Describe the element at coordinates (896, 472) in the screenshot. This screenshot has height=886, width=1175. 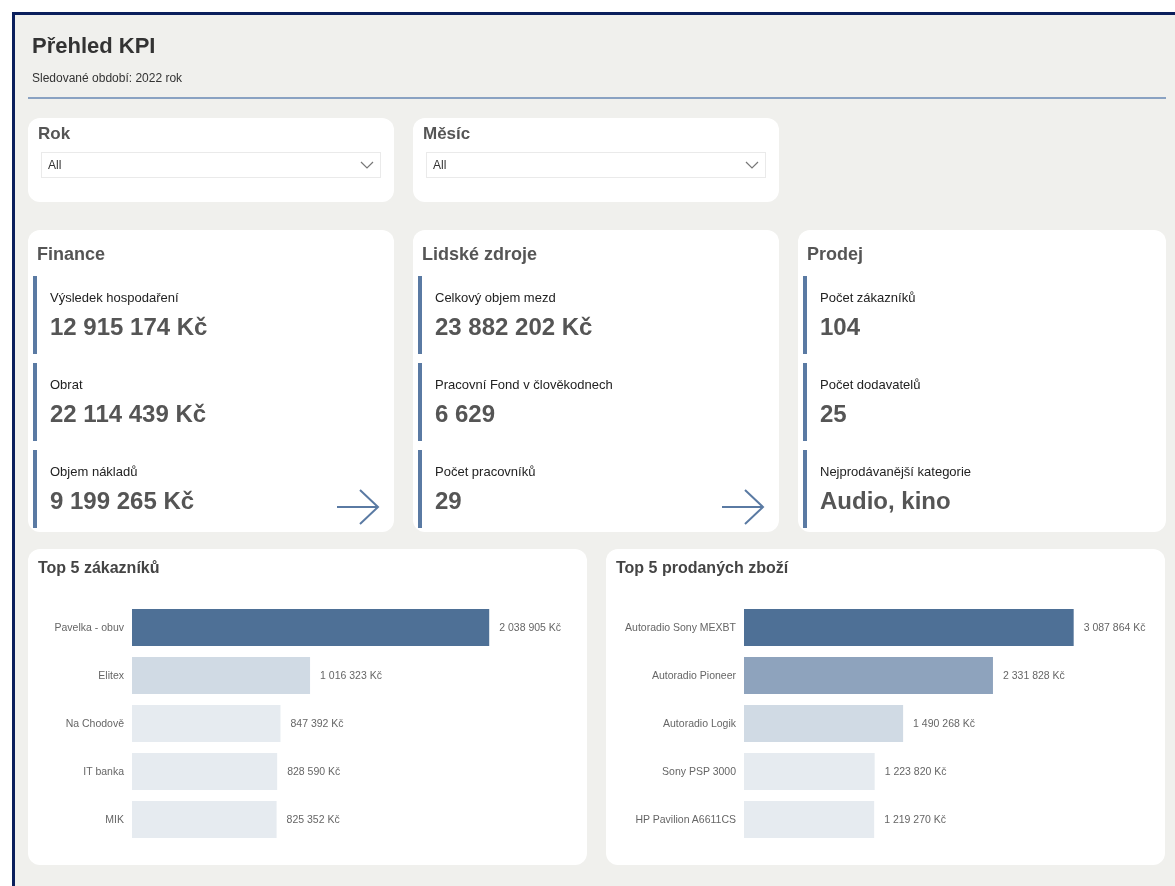
I see `kpi-label: Nejprodávanější kategorie` at that location.